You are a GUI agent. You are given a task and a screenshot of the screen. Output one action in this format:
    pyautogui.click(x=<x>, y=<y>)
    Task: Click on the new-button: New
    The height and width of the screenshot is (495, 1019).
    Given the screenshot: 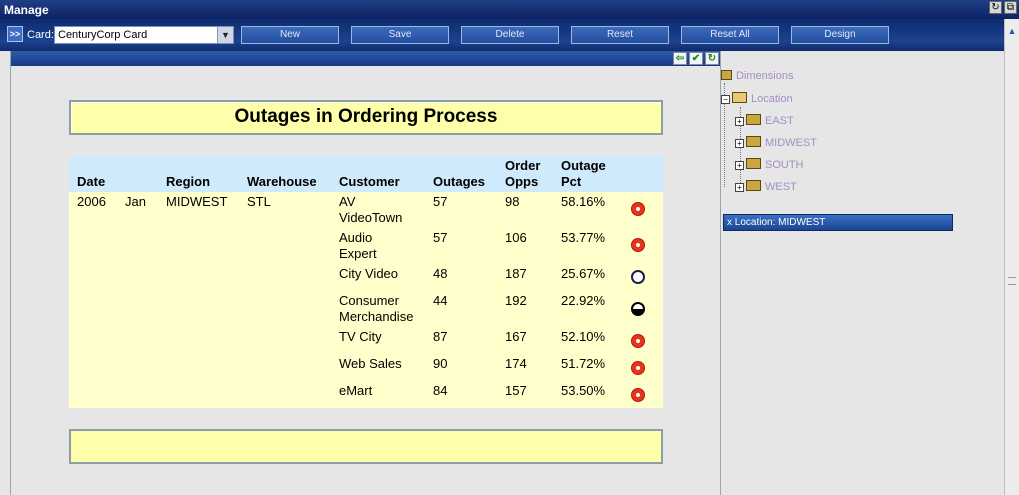 What is the action you would take?
    pyautogui.click(x=290, y=35)
    